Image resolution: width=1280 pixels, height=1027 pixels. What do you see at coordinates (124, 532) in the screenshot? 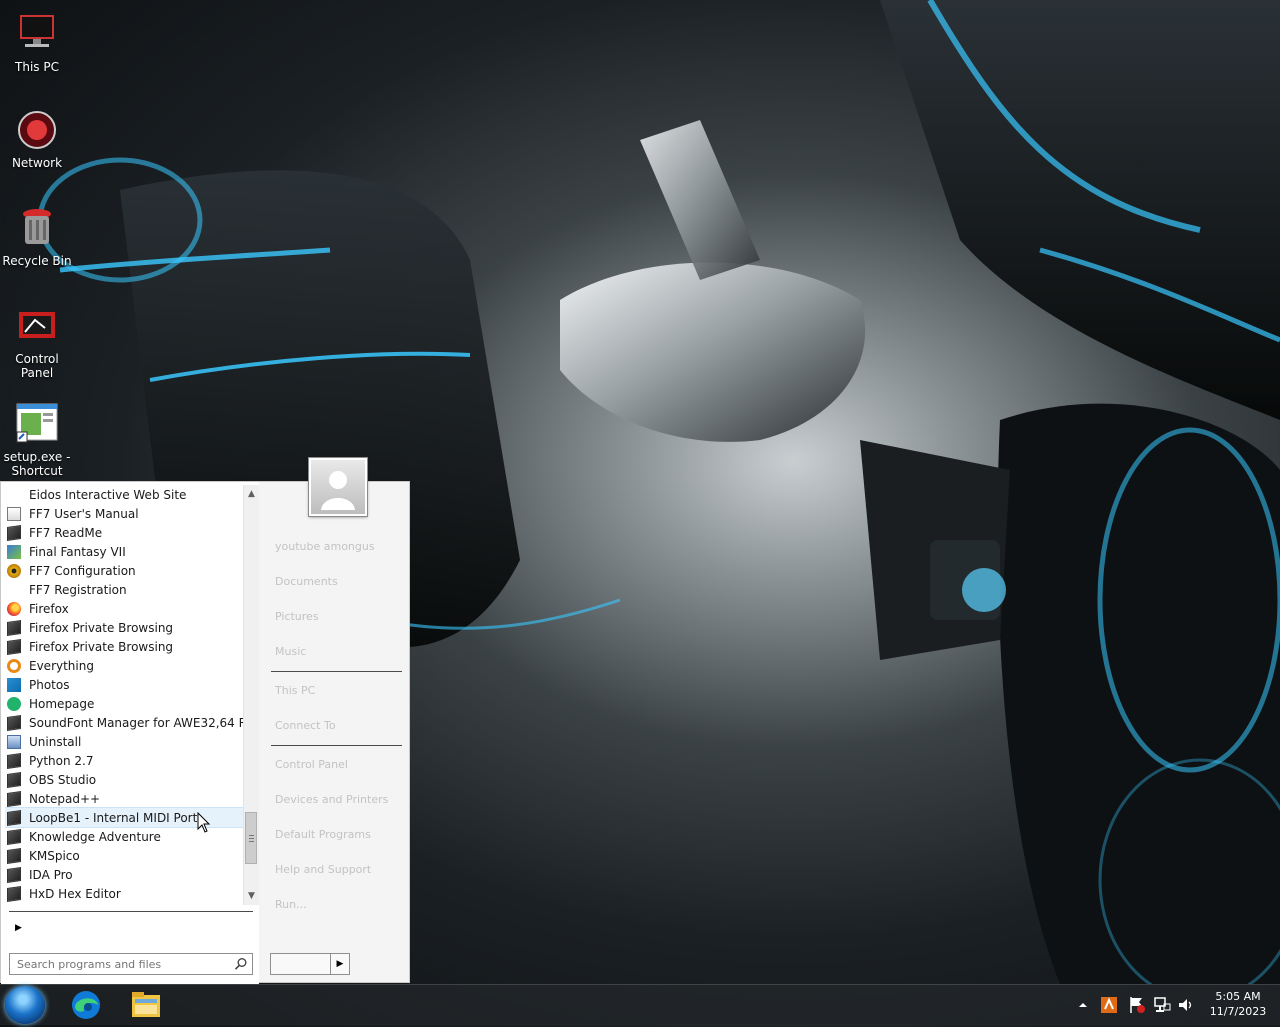
I see `program-list-item: FF7 ReadMe` at bounding box center [124, 532].